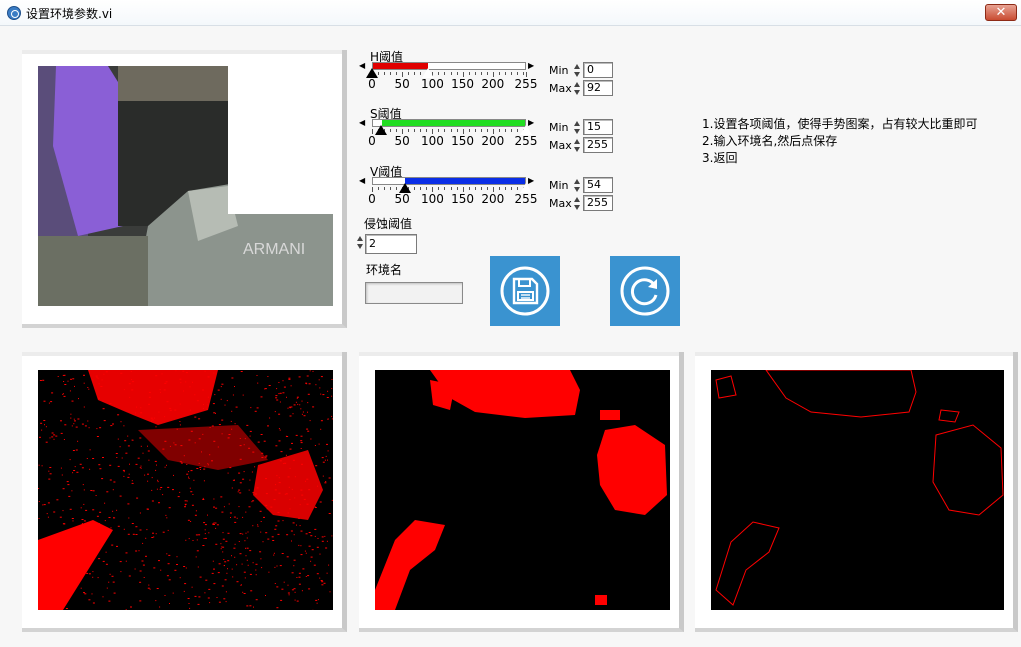 The height and width of the screenshot is (647, 1021). What do you see at coordinates (14, 13) in the screenshot?
I see `labview-app-icon` at bounding box center [14, 13].